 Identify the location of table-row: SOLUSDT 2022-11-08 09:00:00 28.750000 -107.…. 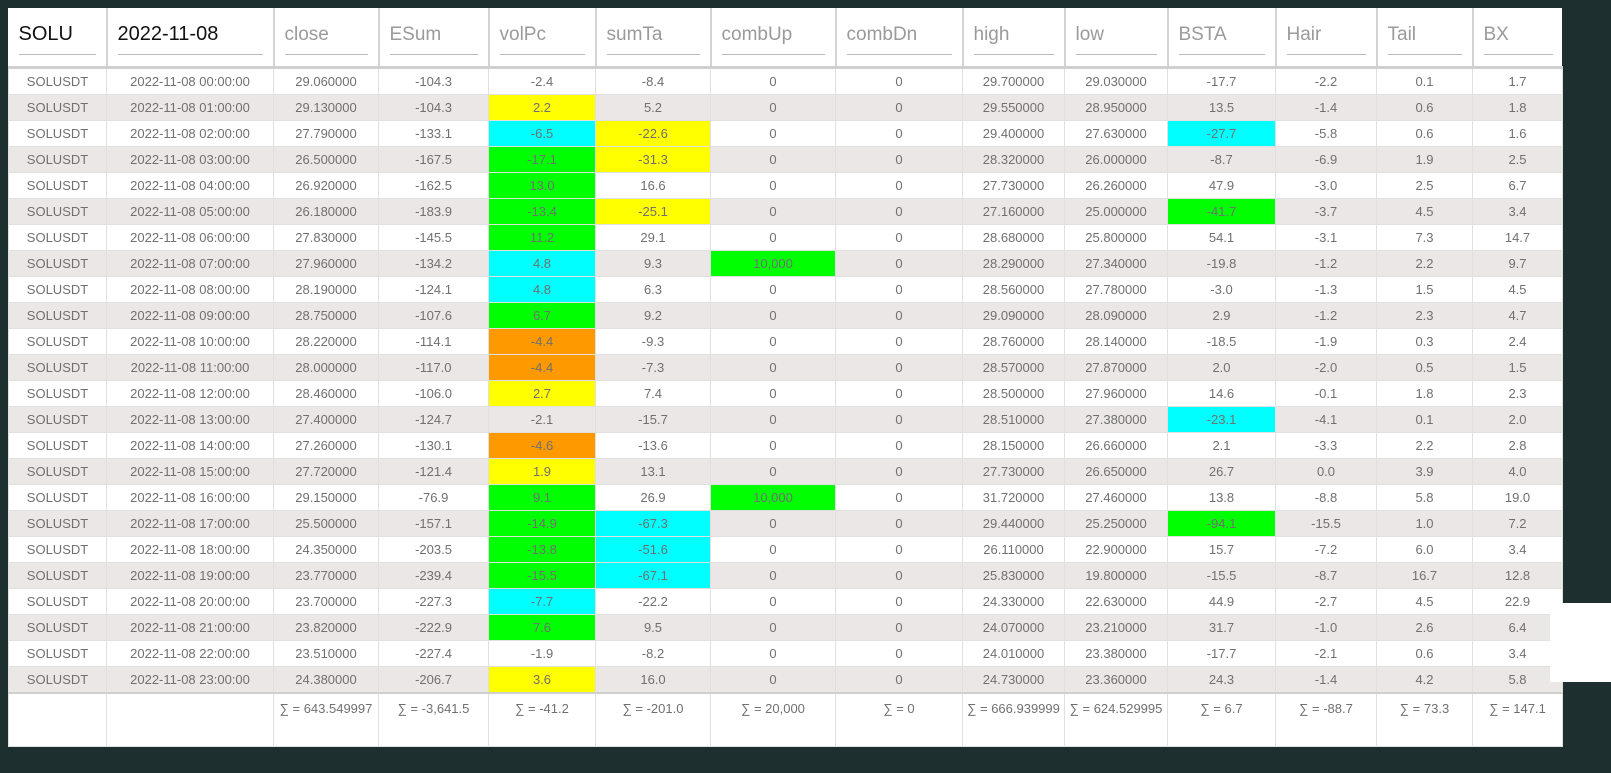
(785, 315).